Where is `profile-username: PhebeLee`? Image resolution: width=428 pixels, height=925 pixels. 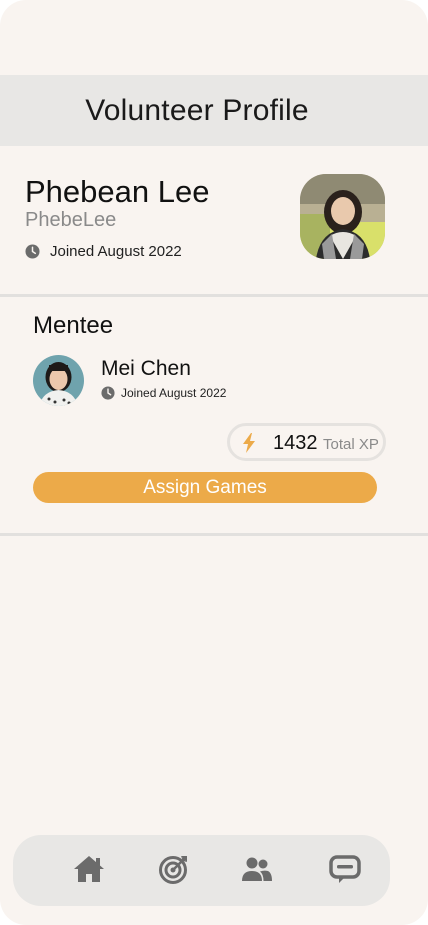
profile-username: PhebeLee is located at coordinates (71, 220).